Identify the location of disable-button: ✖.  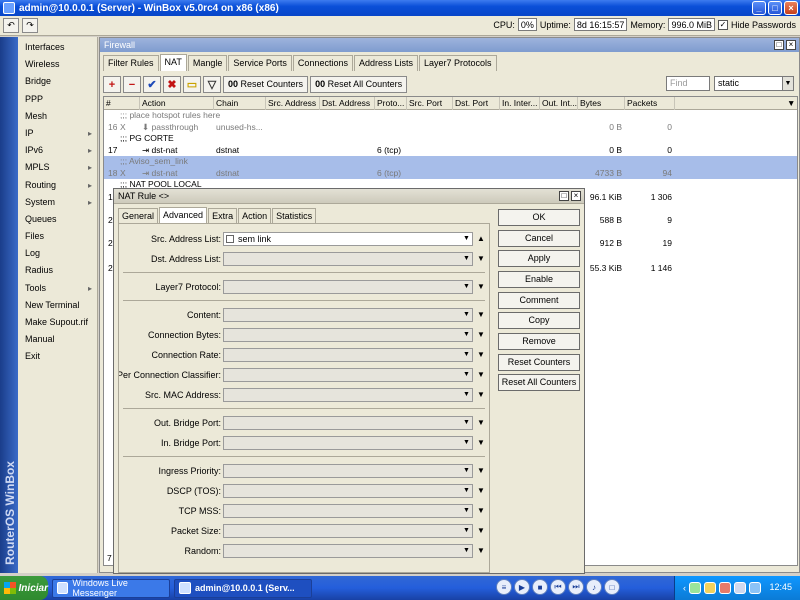
(172, 84).